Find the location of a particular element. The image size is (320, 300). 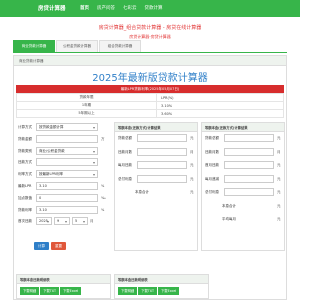

site-brand: 房贷计算器 is located at coordinates (52, 8).